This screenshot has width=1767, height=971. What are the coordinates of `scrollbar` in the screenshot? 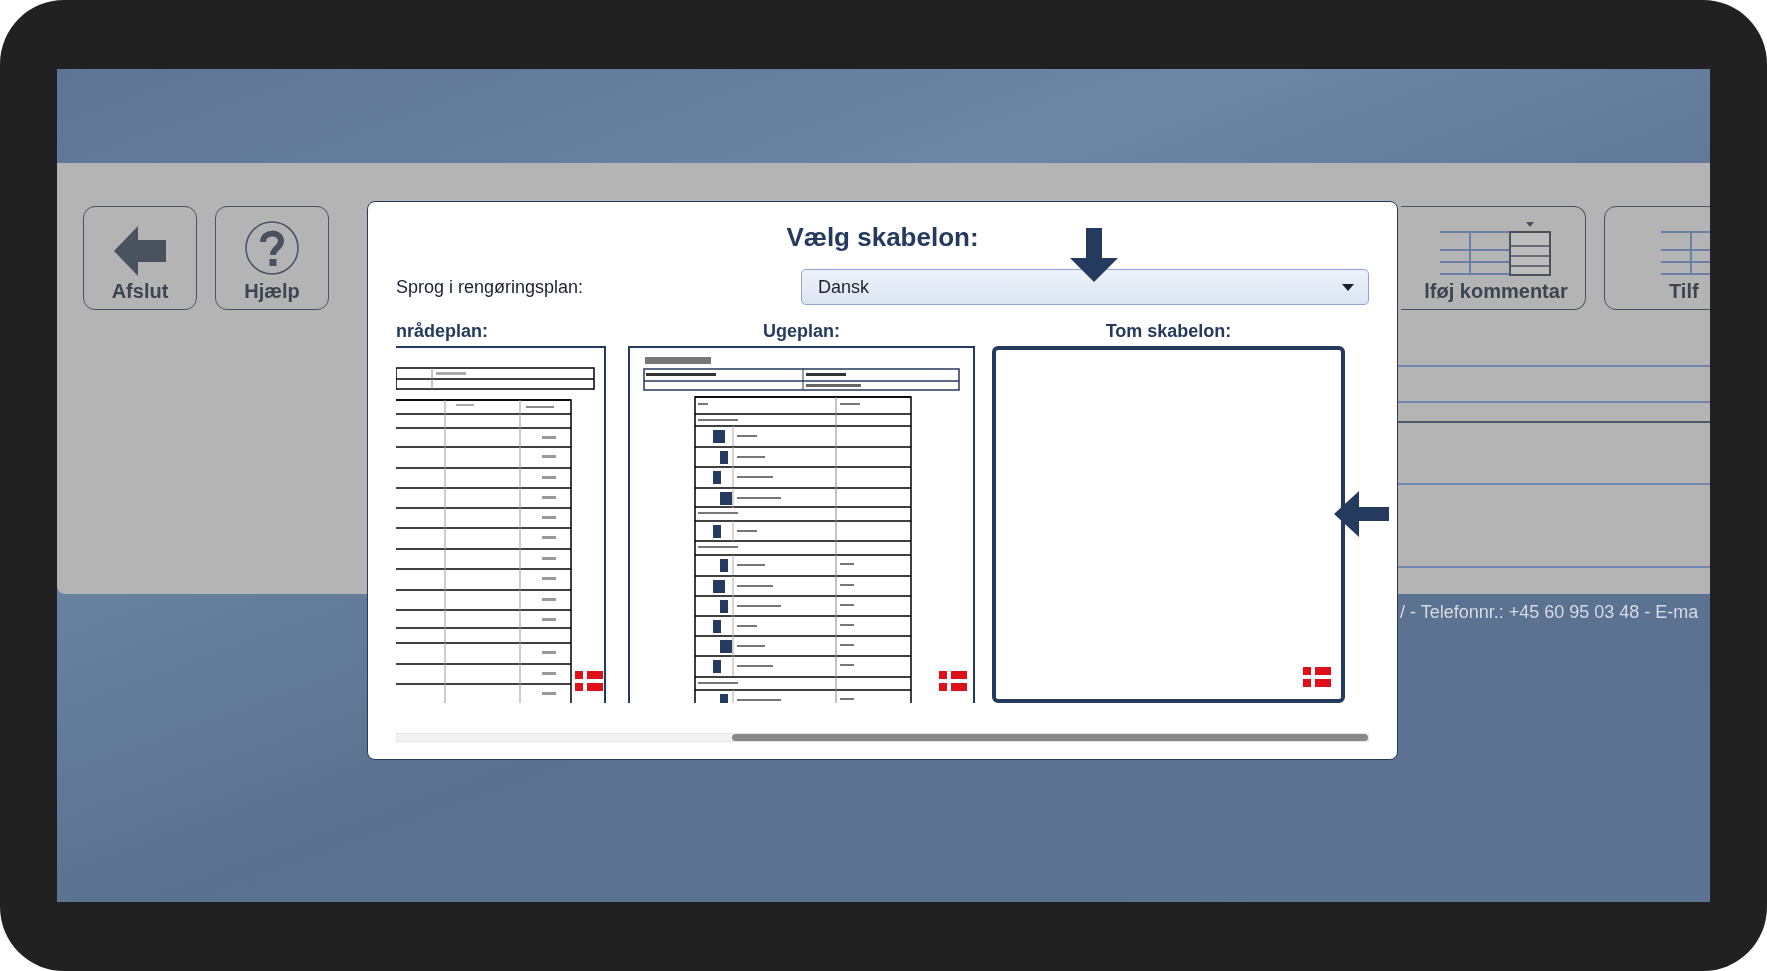 It's located at (882, 737).